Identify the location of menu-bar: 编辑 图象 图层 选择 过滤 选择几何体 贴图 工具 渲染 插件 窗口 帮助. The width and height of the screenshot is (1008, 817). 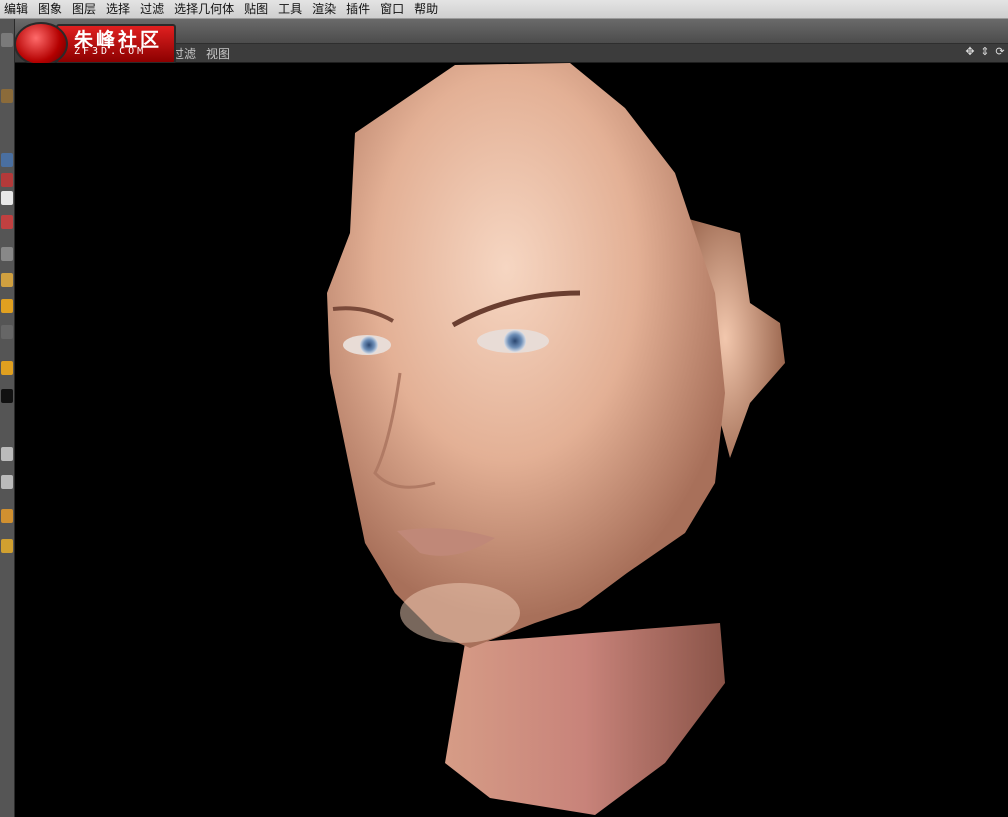
(504, 9).